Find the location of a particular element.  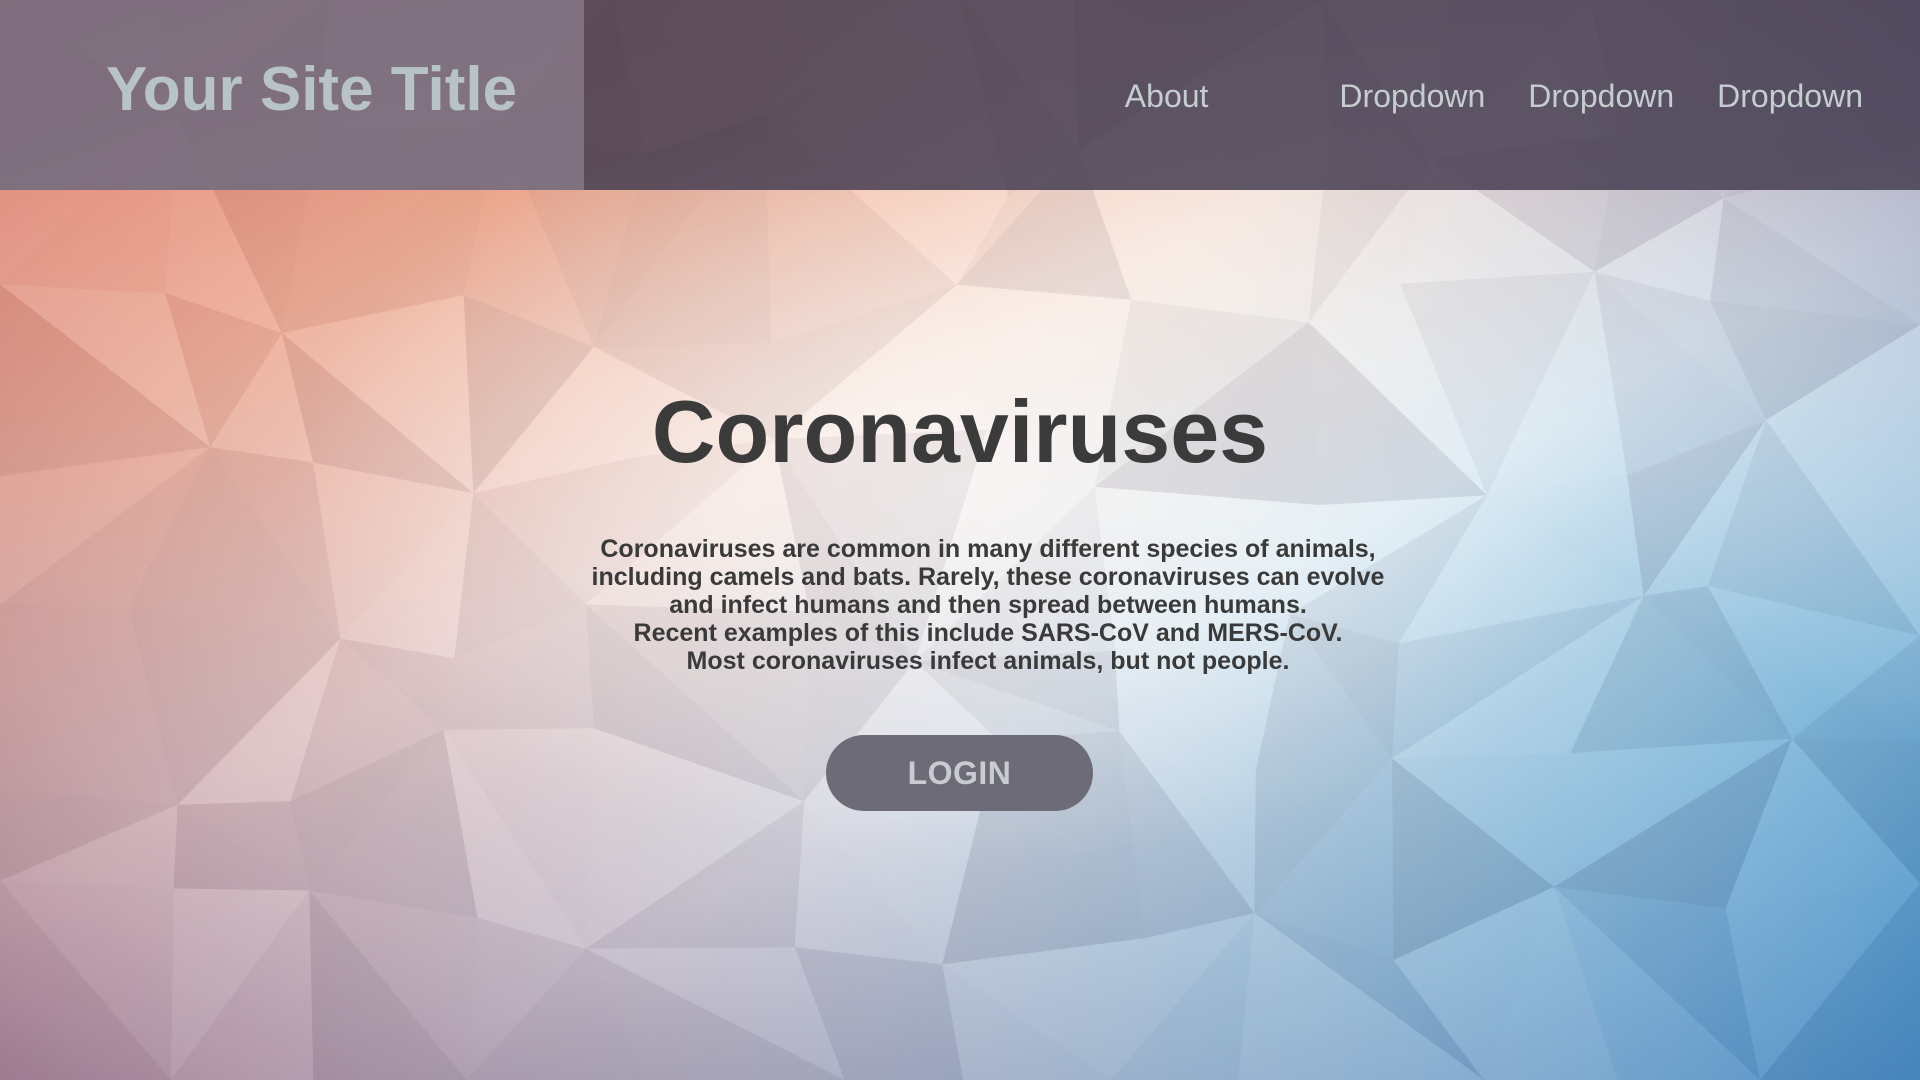

nav-item-dropdown-3: Dropdown is located at coordinates (1790, 96).